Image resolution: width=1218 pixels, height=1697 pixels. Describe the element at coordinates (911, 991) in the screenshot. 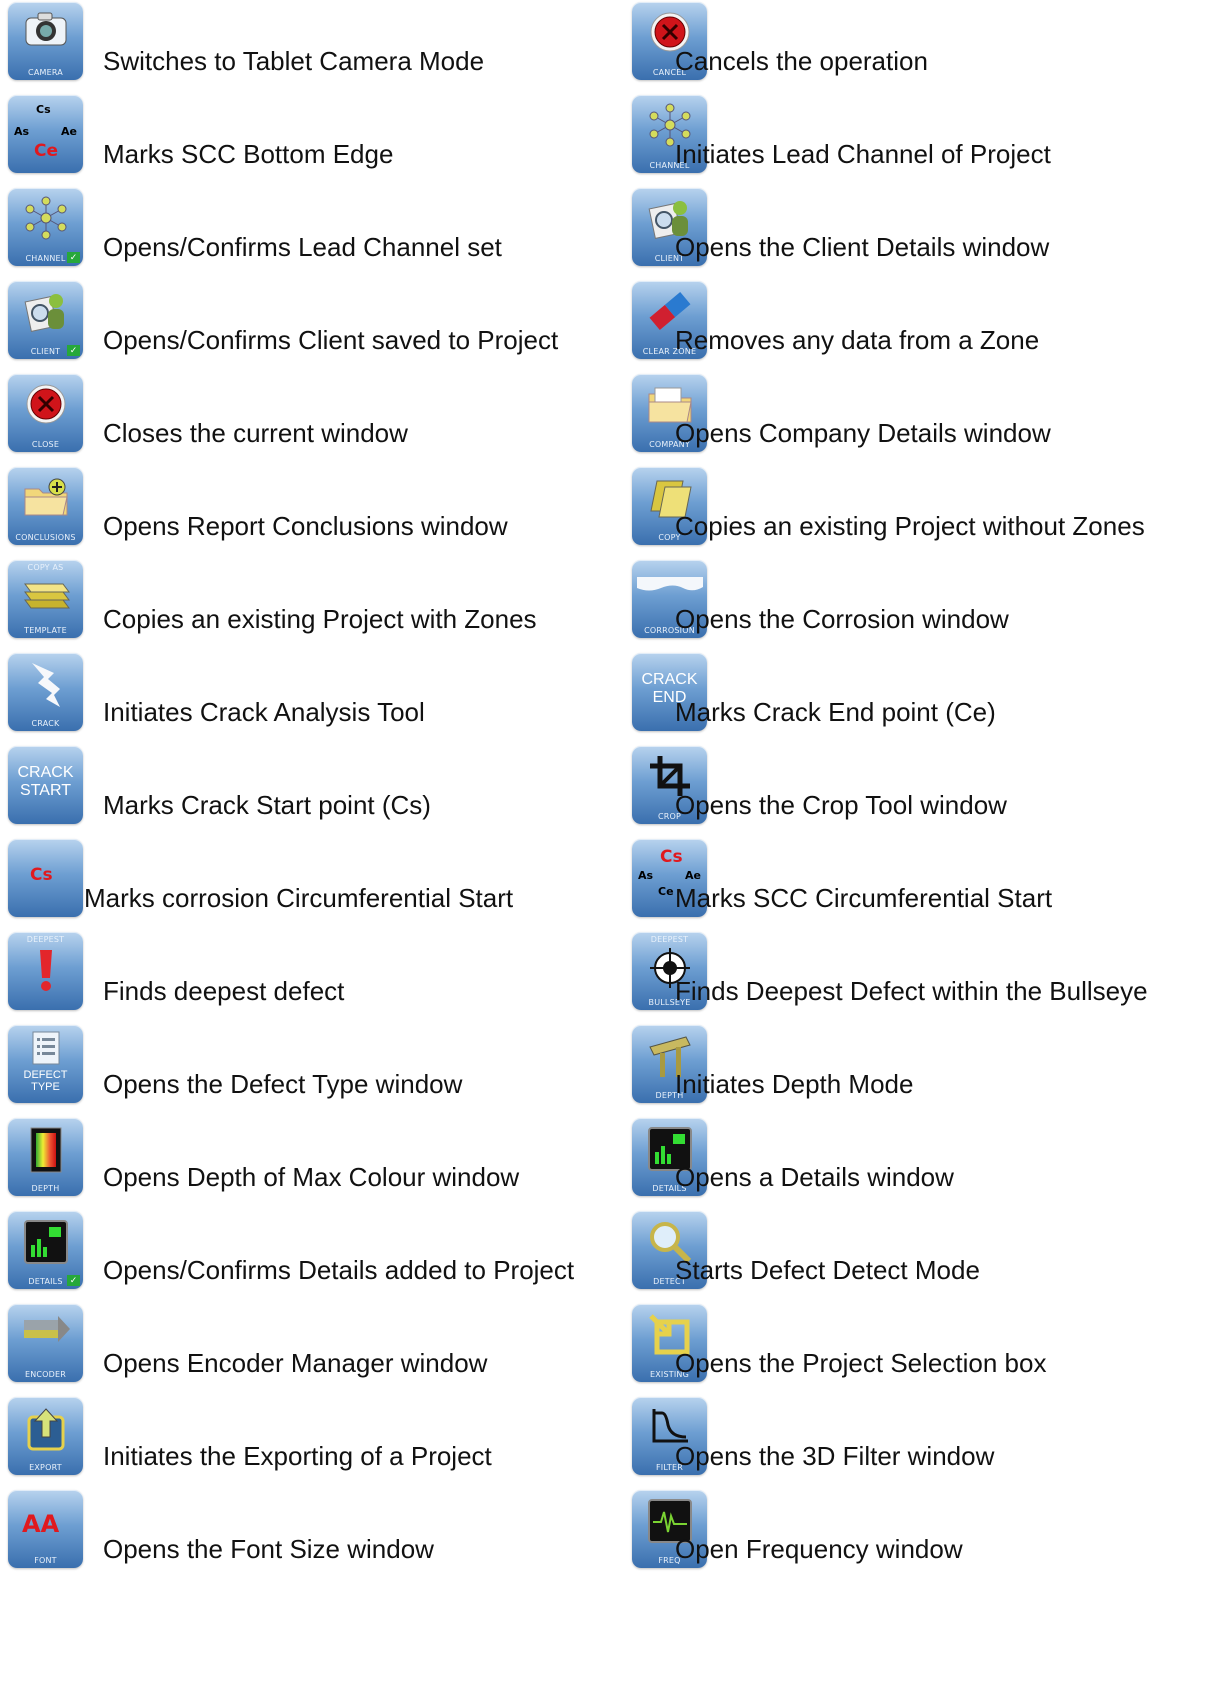

I see `legend-label: Finds Deepest Defect within the Bullseye` at that location.